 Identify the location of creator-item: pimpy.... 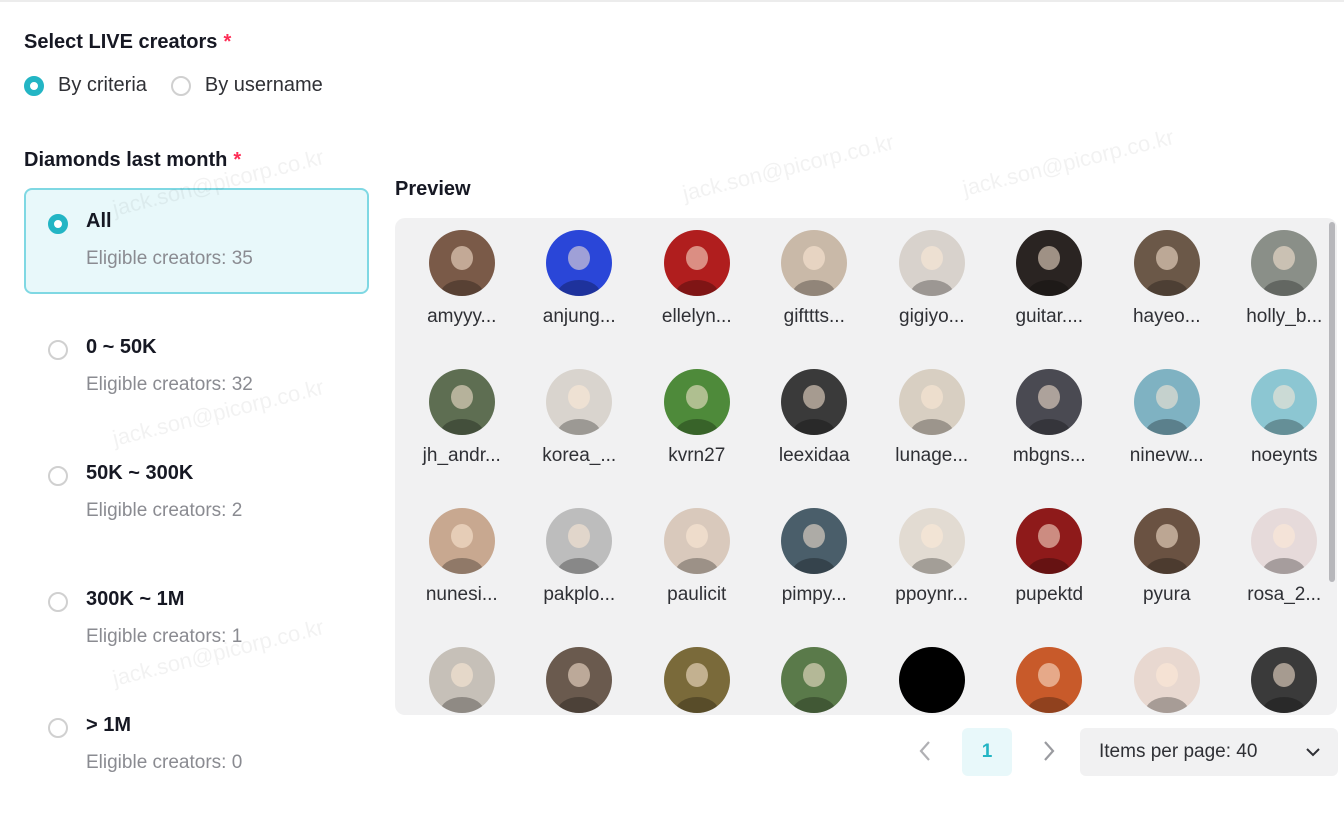
(815, 577).